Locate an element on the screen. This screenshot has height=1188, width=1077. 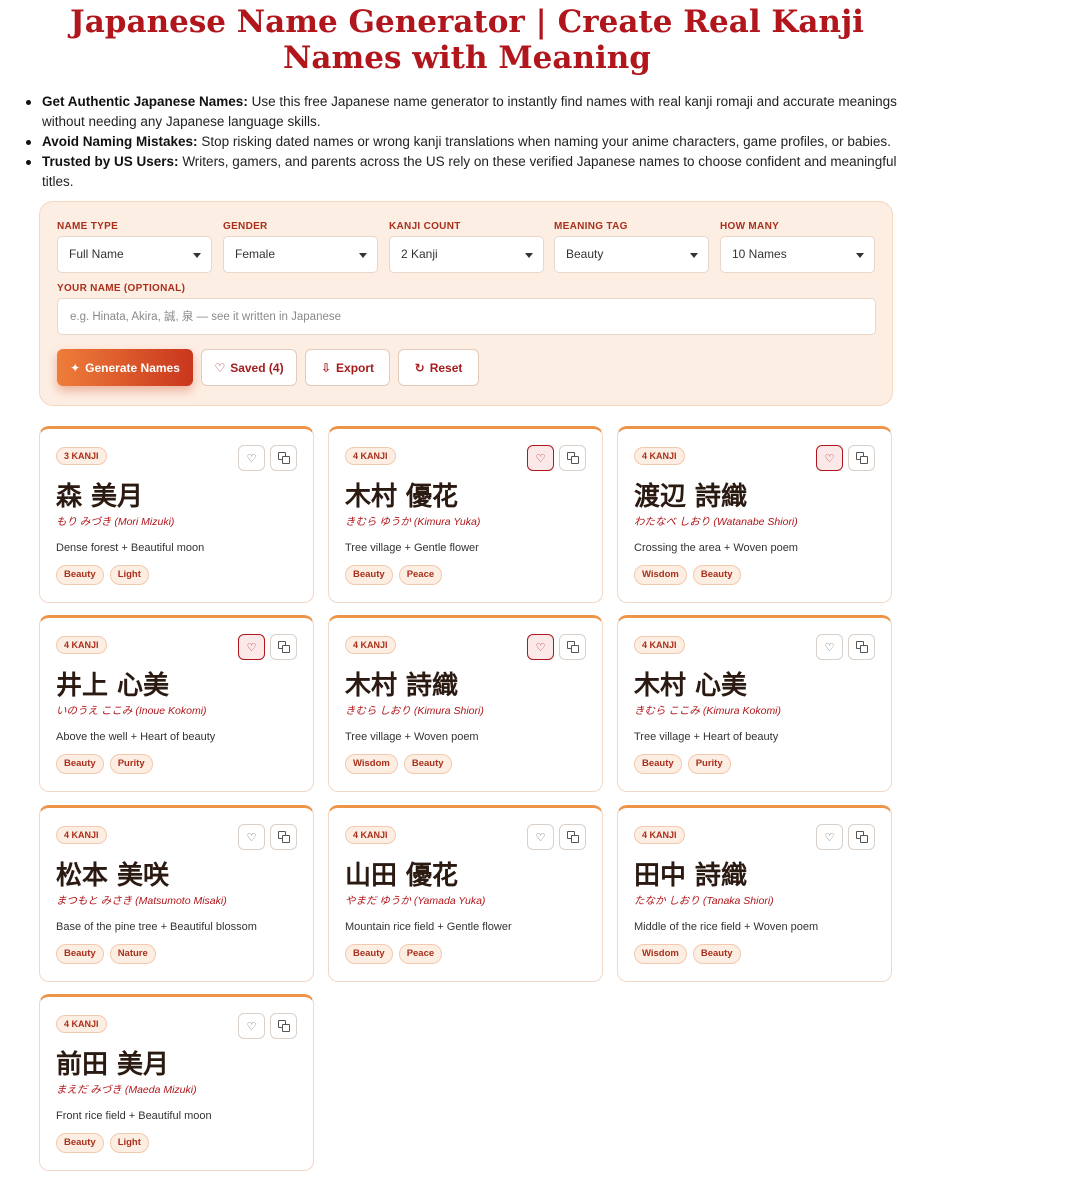
name-reading: きむら ここみ (Kimura Kokomi) is located at coordinates (708, 711).